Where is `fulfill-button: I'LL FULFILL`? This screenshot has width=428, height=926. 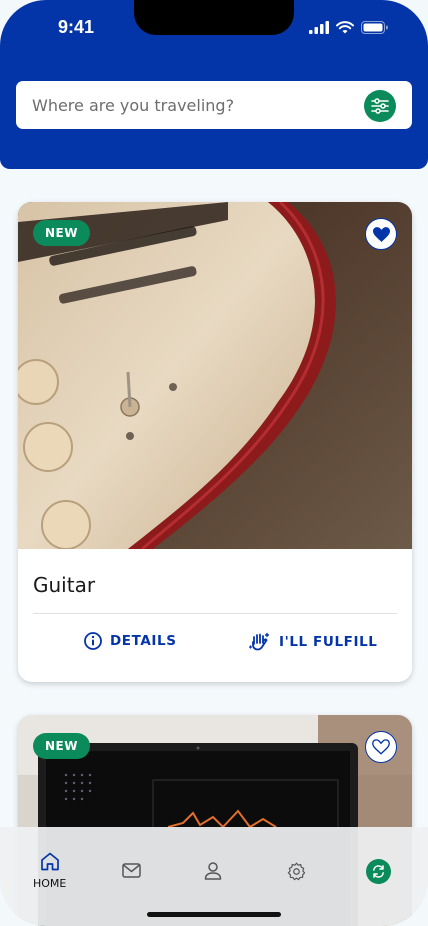
fulfill-button: I'LL FULFILL is located at coordinates (313, 642).